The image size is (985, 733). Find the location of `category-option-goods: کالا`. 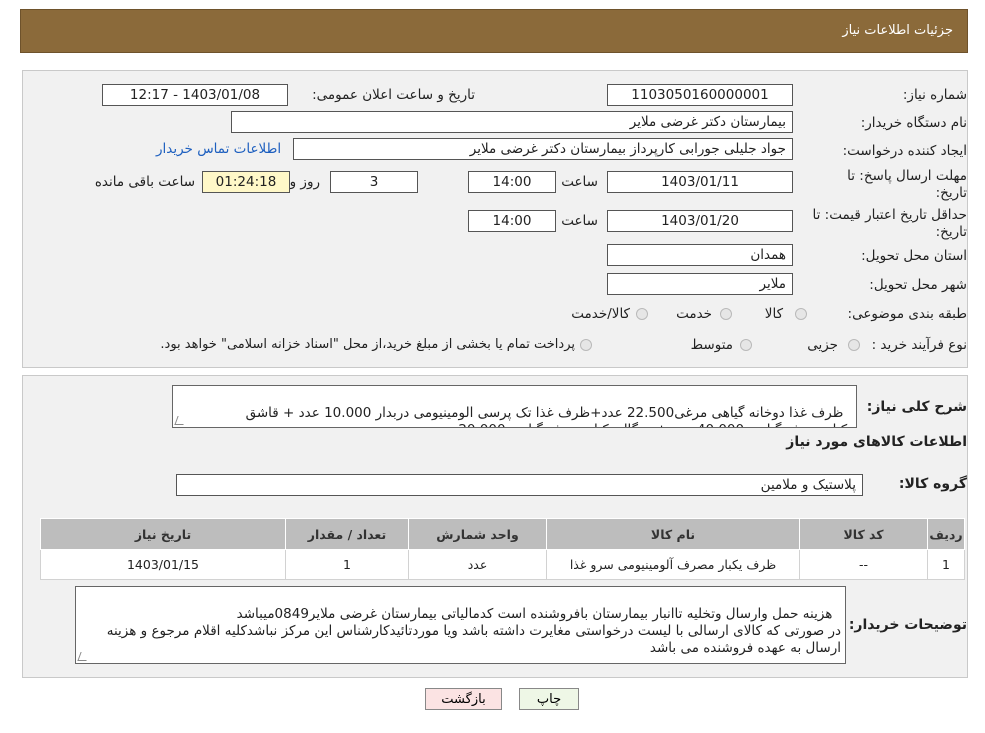

category-option-goods: کالا is located at coordinates (773, 314).